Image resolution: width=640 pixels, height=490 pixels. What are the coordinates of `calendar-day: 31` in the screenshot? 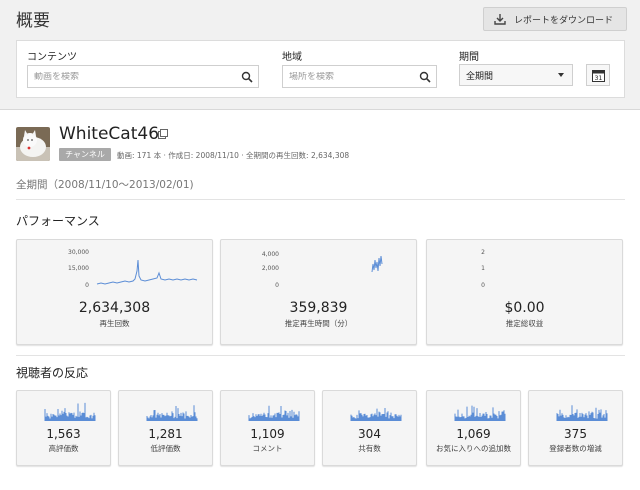 It's located at (598, 78).